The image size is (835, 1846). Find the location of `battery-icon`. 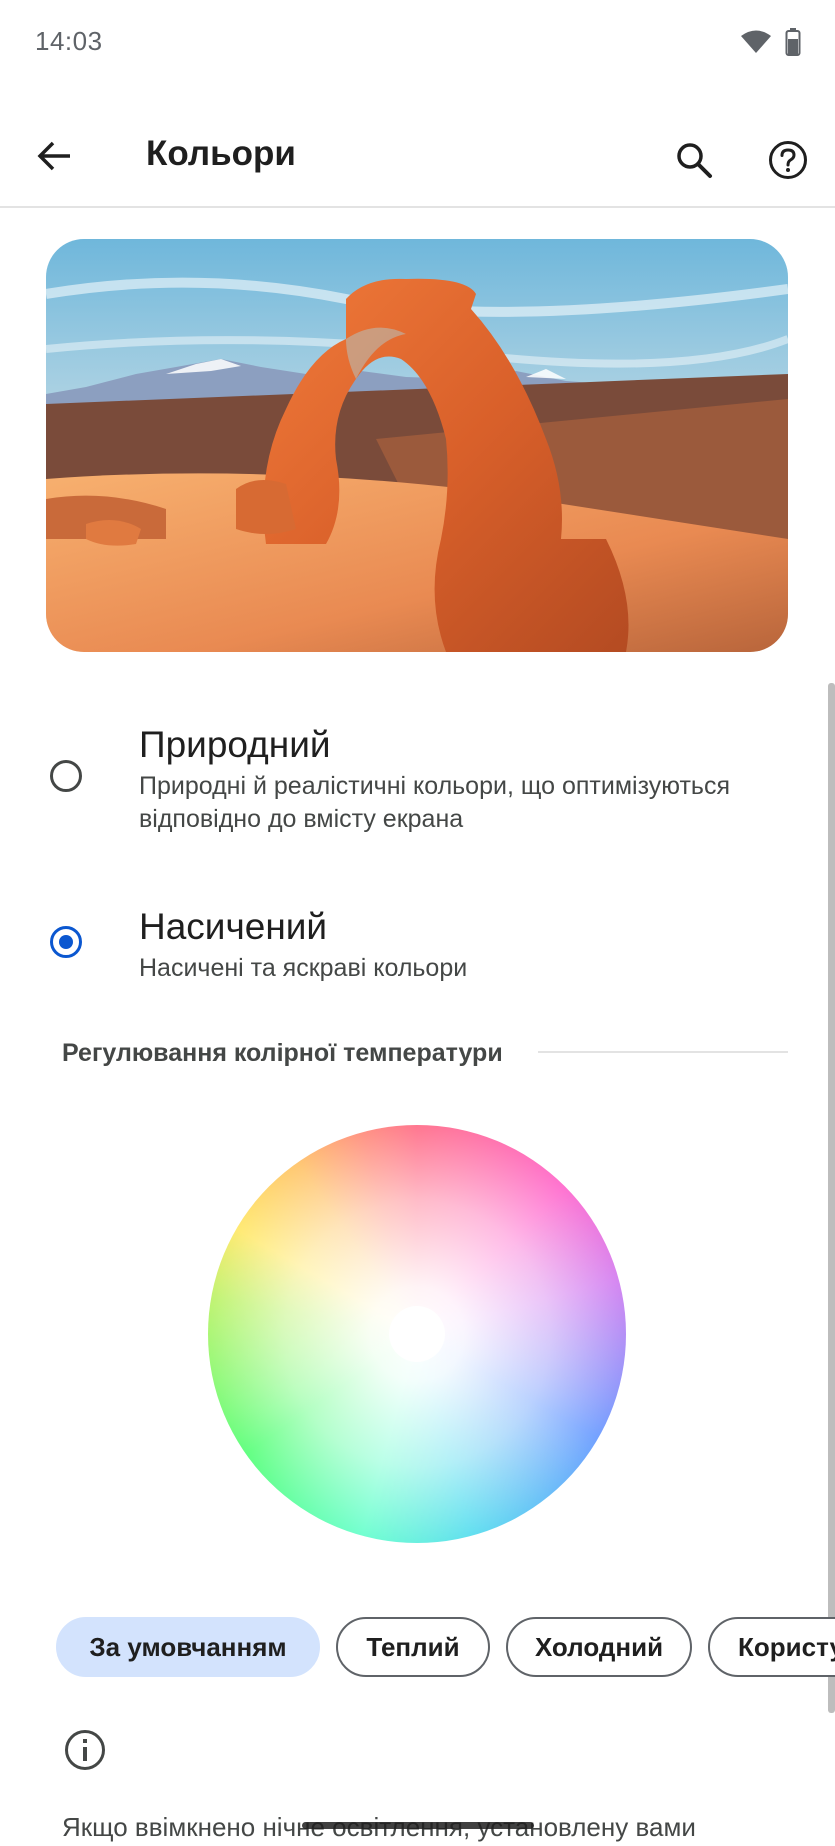

battery-icon is located at coordinates (793, 44).